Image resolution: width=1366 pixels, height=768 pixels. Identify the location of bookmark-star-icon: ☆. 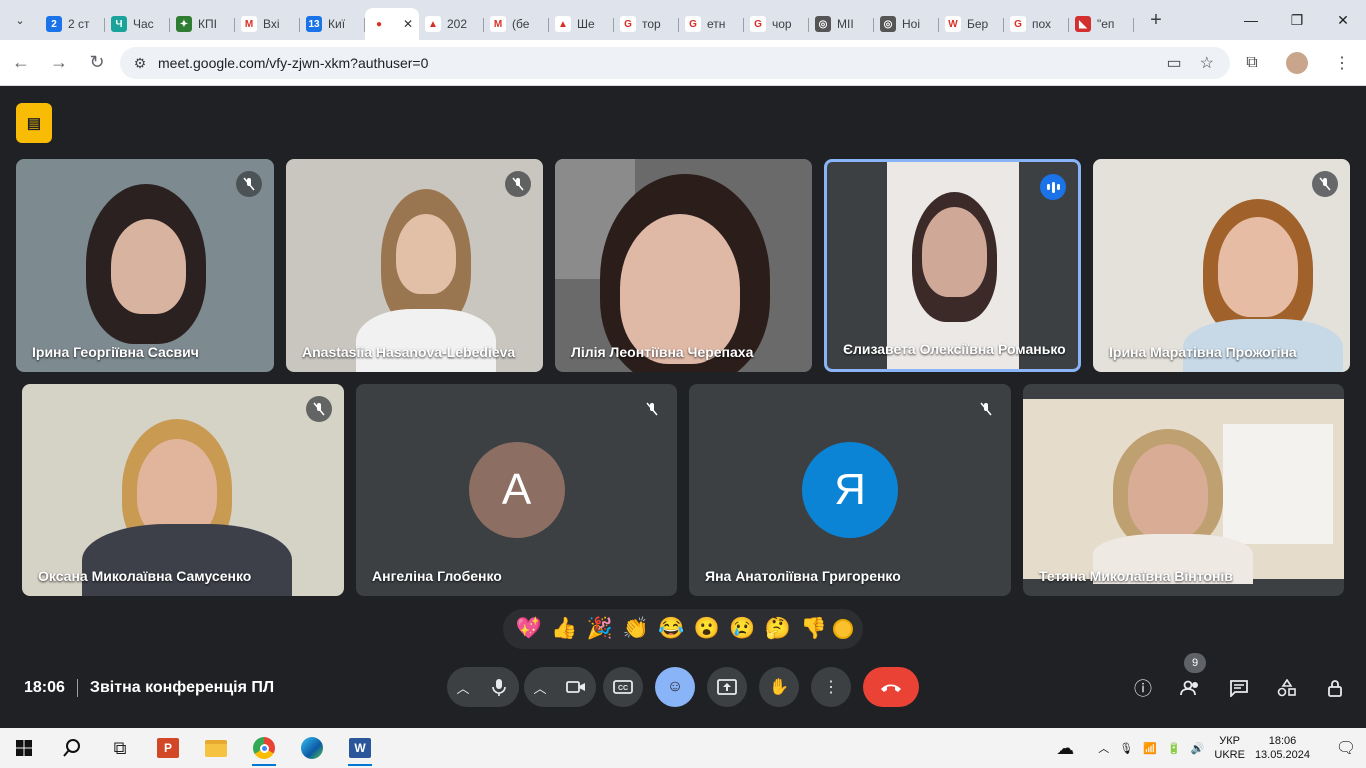
(1207, 63).